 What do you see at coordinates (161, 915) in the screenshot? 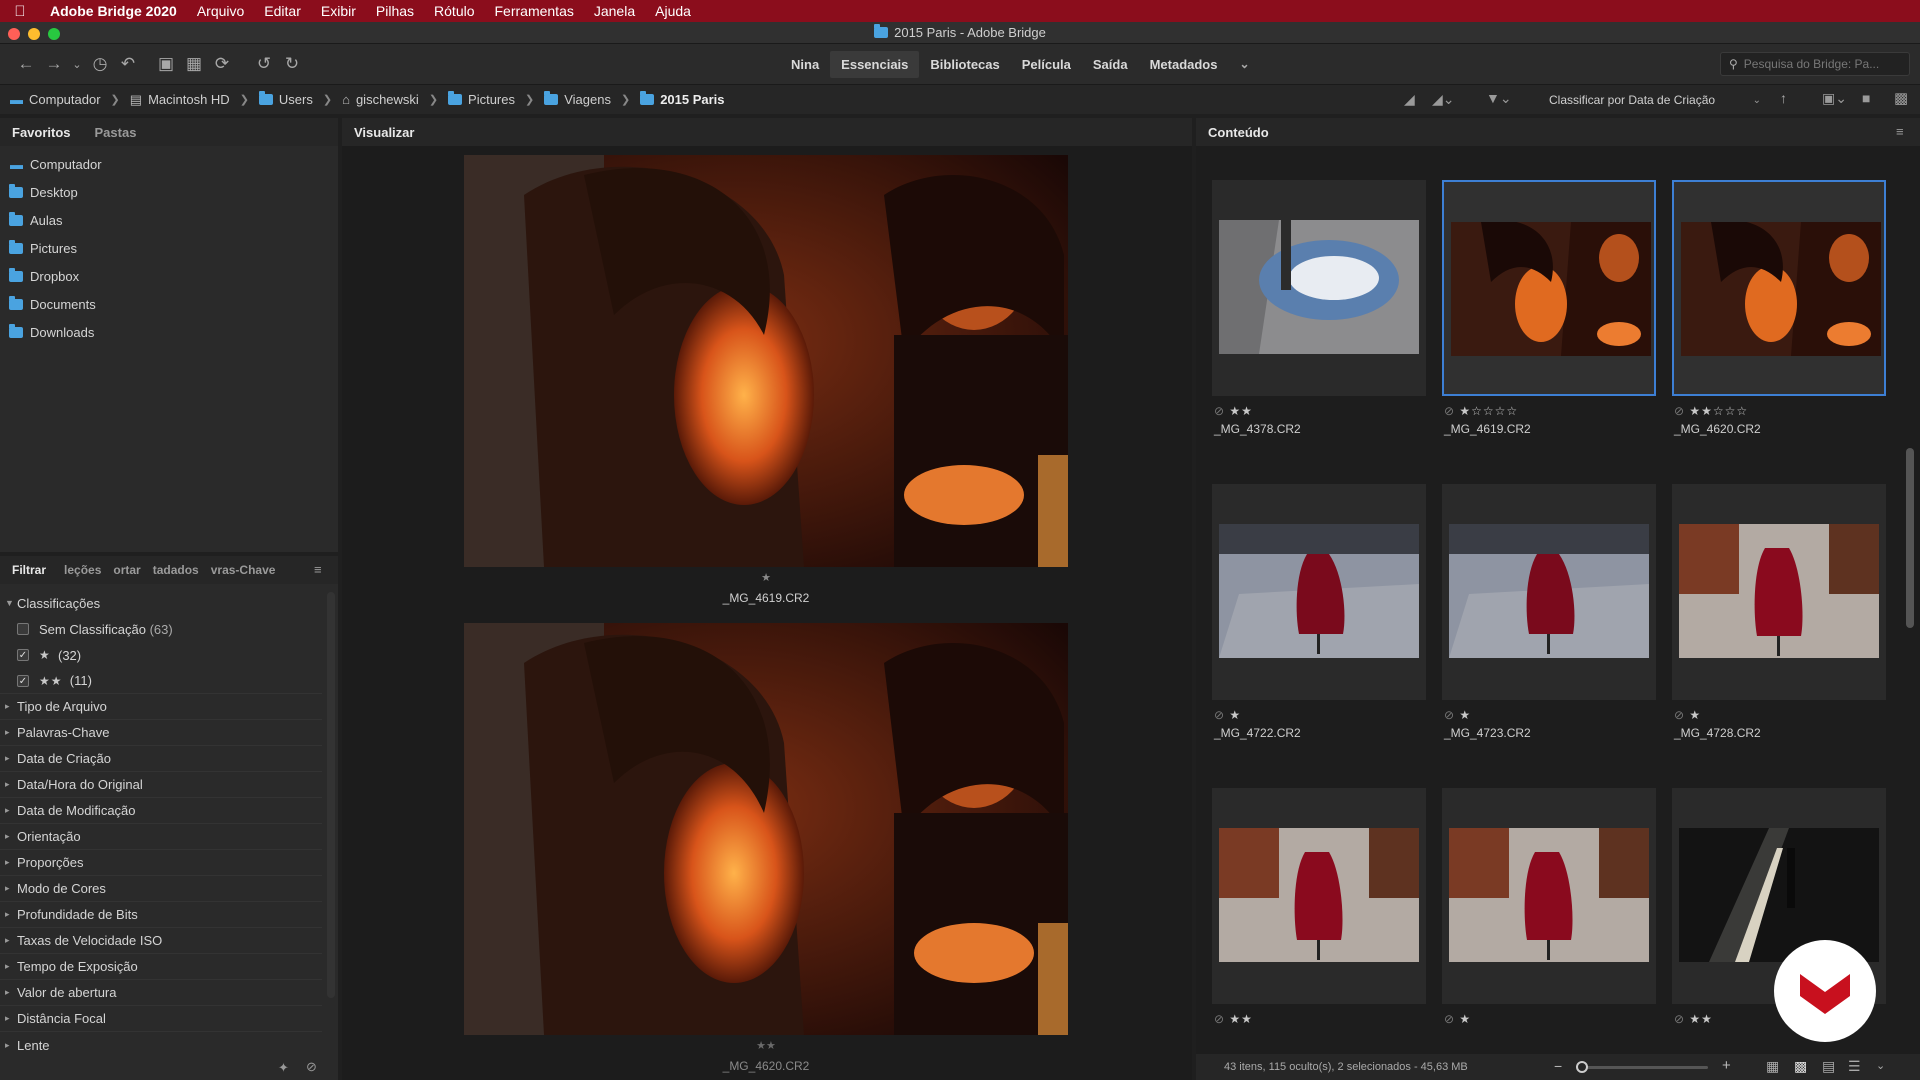
I see `filter-category: ▸ Profundidade de Bits` at bounding box center [161, 915].